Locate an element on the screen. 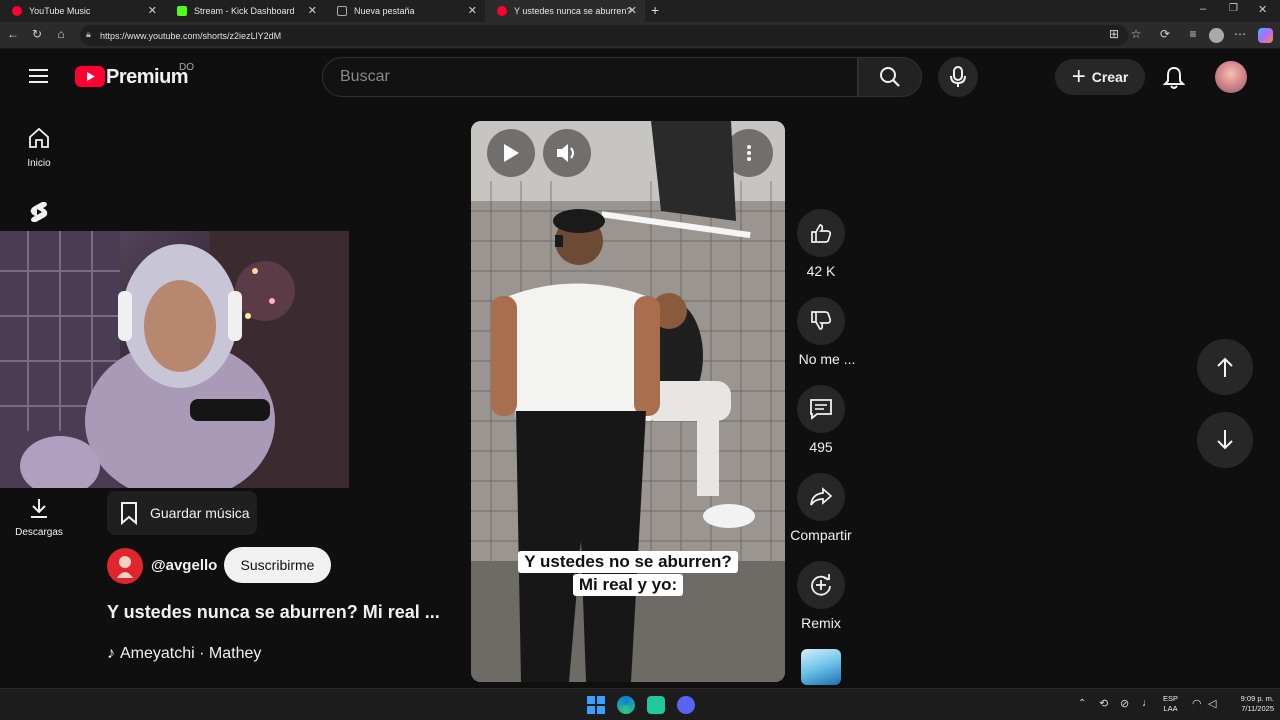 This screenshot has width=1280, height=720. user-avatar is located at coordinates (1231, 77).